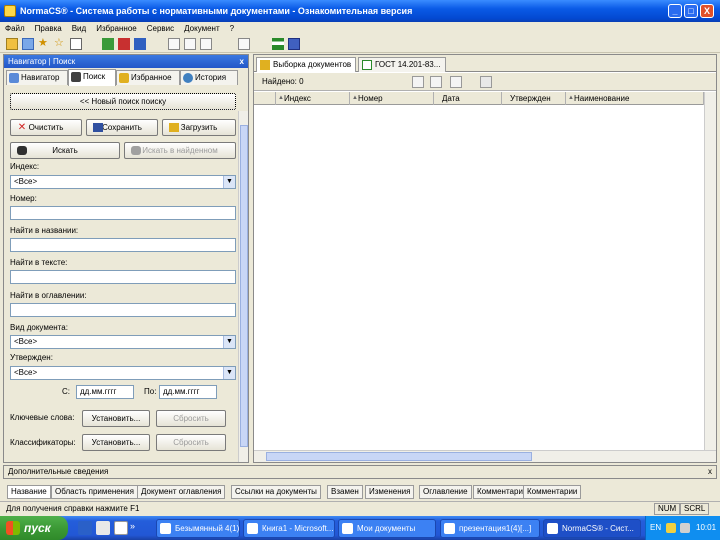  I want to click on tab-comments-2: Комментарии, so click(552, 492).